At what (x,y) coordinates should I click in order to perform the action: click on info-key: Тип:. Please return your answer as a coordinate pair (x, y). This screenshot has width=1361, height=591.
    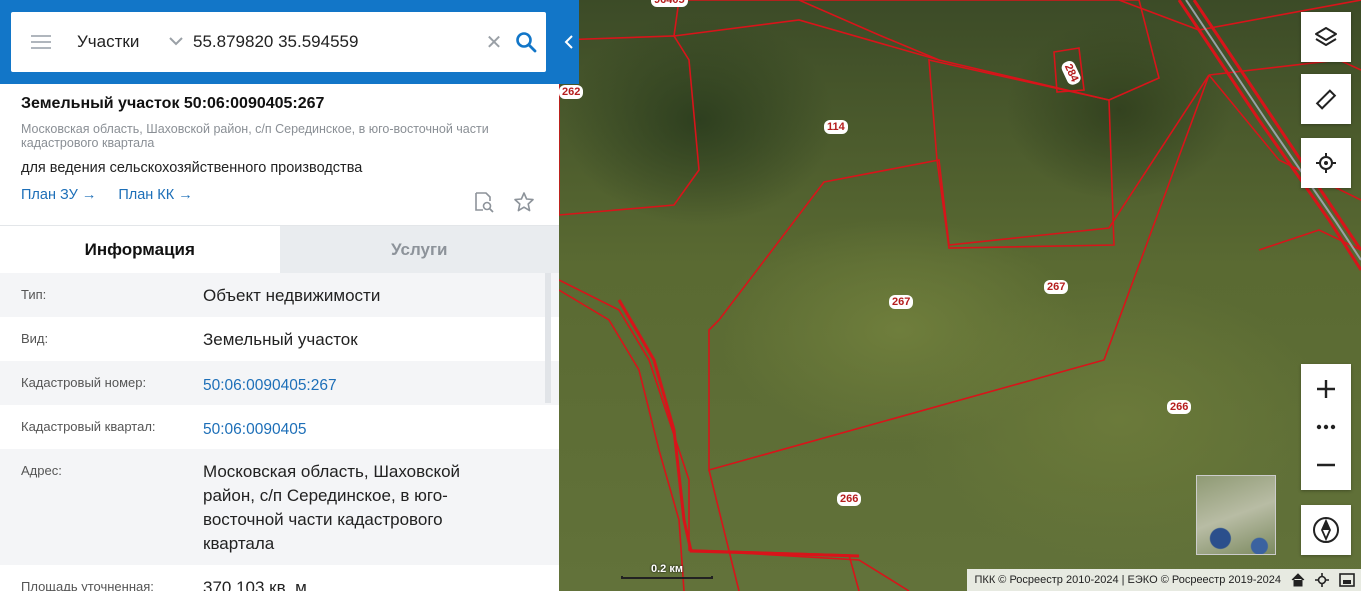
    Looking at the image, I should click on (34, 294).